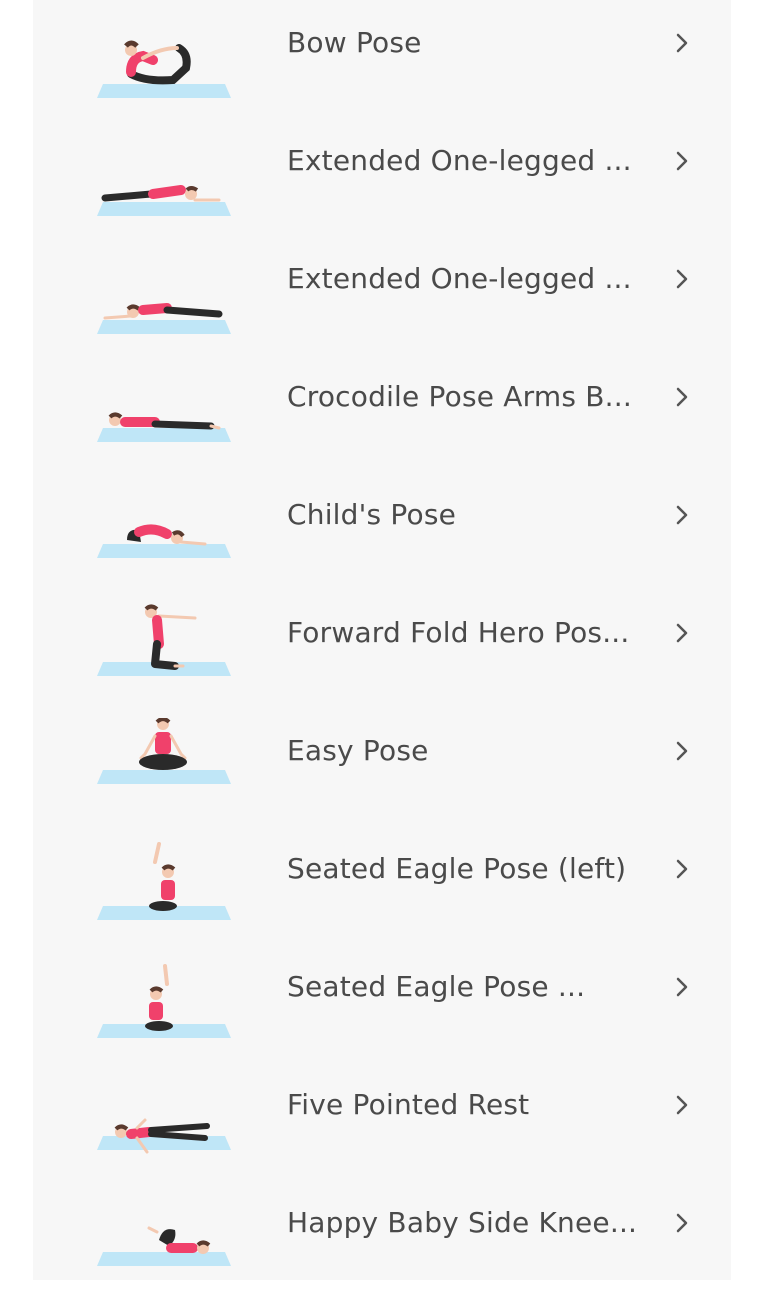  I want to click on easy-pose-illustration, so click(163, 762).